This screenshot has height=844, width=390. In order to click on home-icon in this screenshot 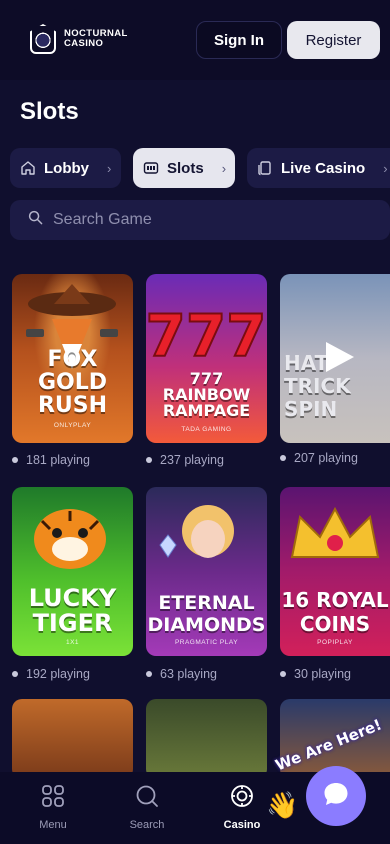, I will do `click(28, 168)`.